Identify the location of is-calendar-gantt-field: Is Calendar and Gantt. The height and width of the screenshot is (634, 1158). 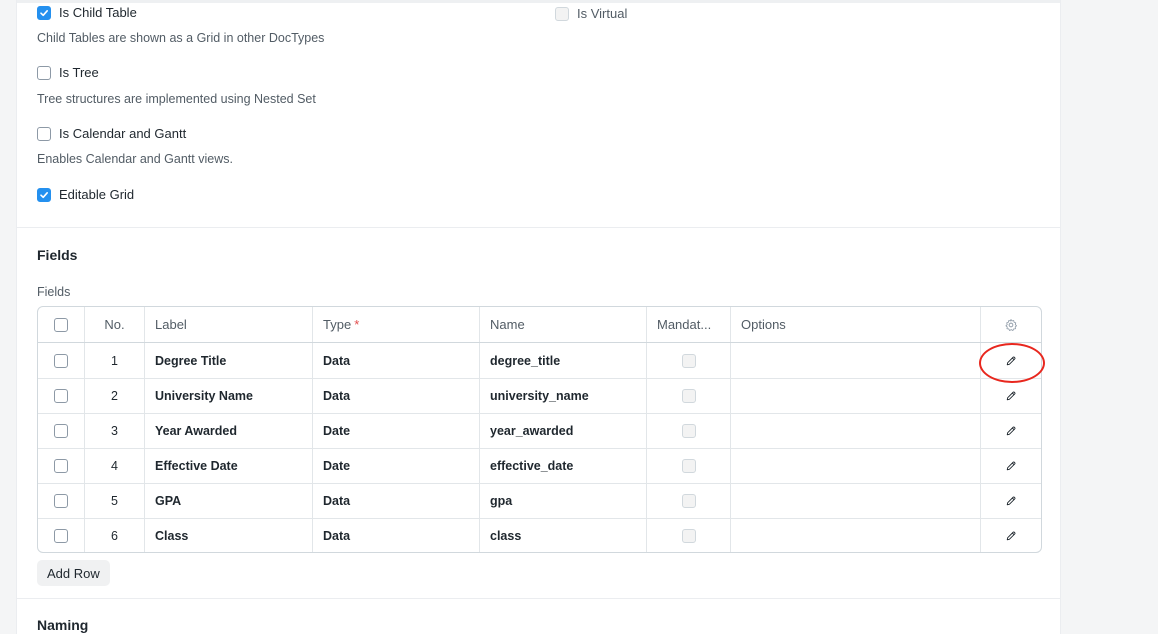
(111, 133).